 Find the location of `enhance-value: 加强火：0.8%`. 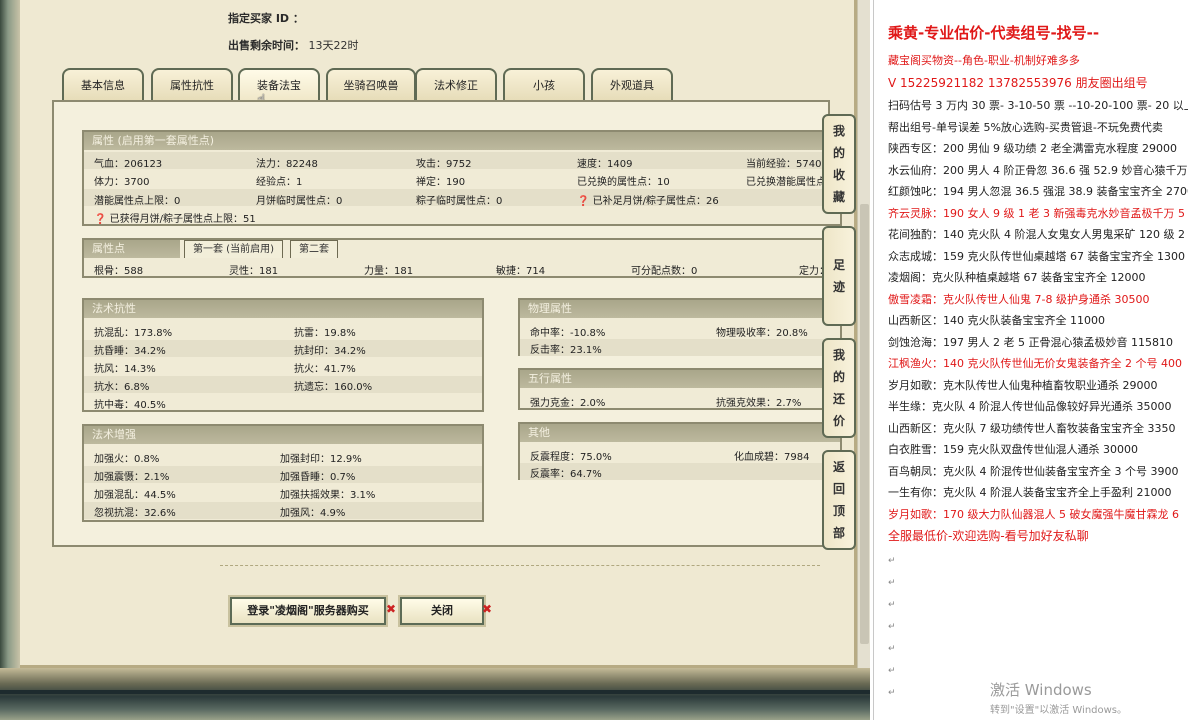

enhance-value: 加强火：0.8% is located at coordinates (127, 459).